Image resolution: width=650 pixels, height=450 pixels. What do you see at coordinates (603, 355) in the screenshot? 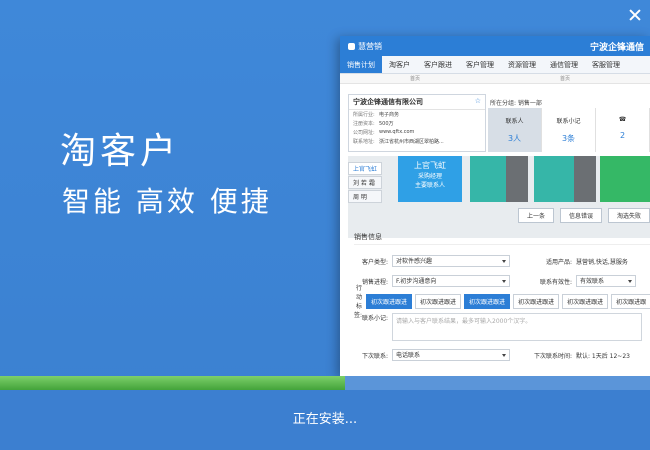
I see `next-contact-time: 默认: 1天后 12~23` at bounding box center [603, 355].